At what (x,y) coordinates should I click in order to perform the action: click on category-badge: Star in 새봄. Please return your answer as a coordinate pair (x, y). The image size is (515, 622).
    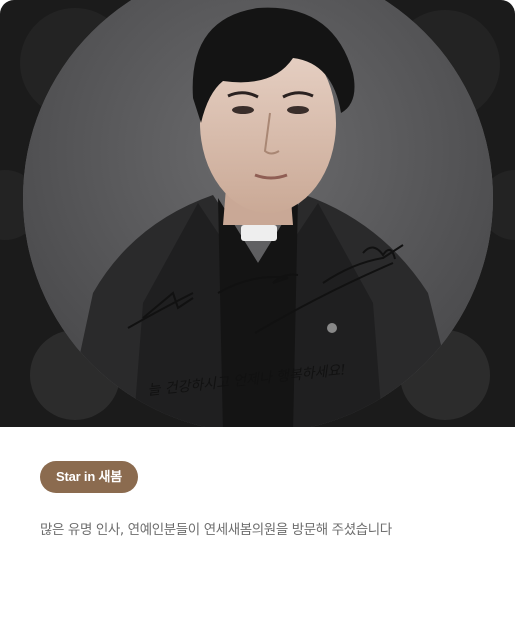
    Looking at the image, I should click on (89, 477).